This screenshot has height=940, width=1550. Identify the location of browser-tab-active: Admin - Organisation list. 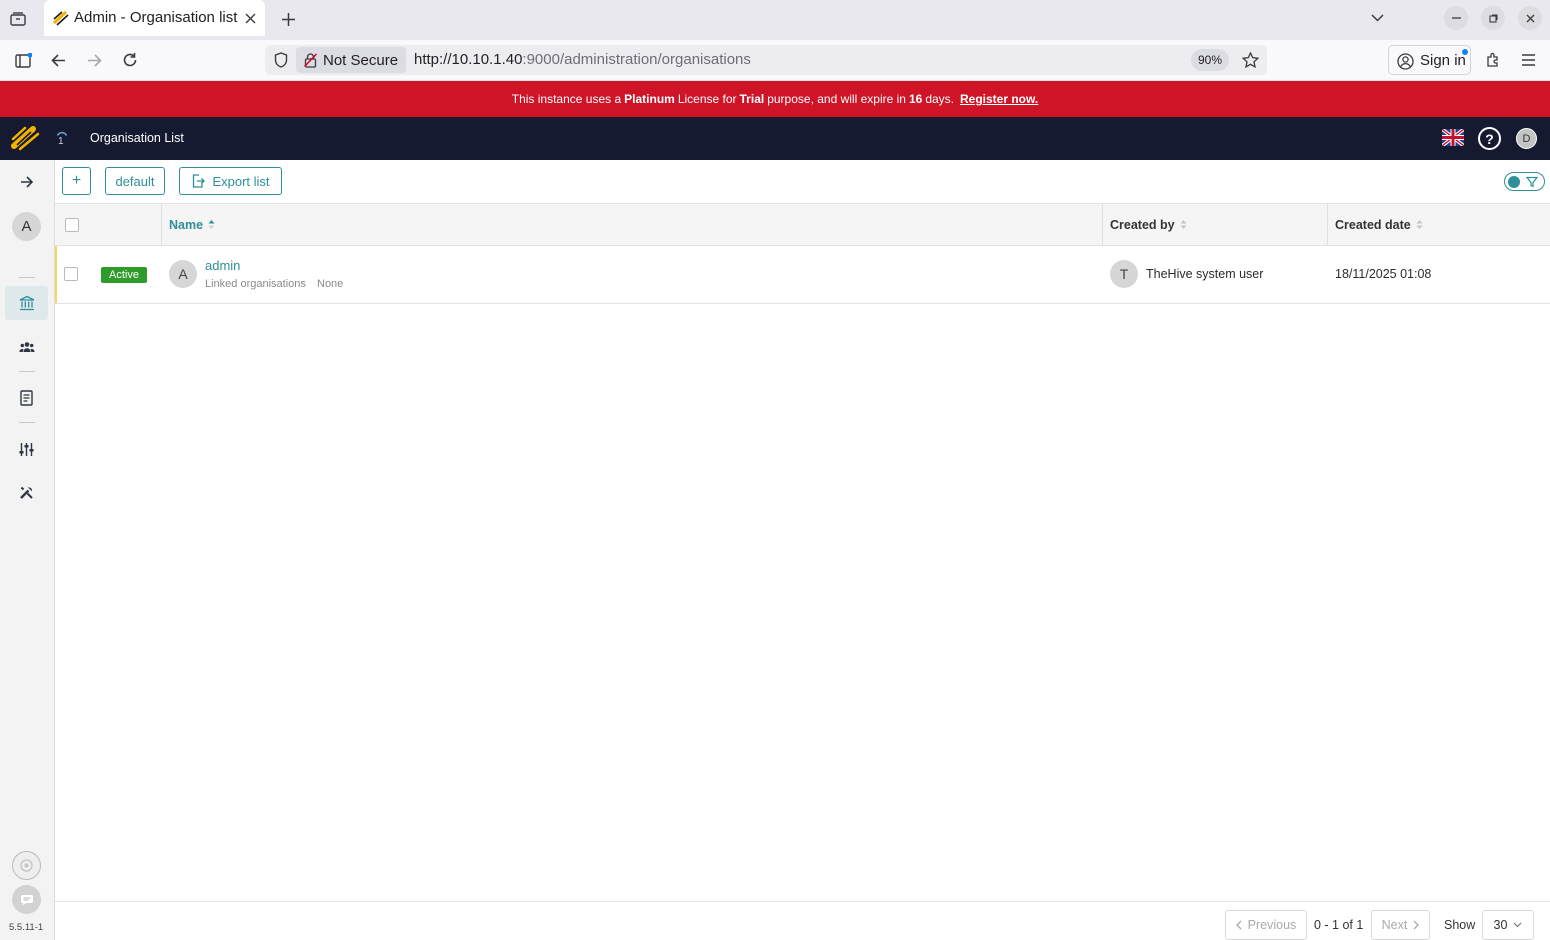
(154, 18).